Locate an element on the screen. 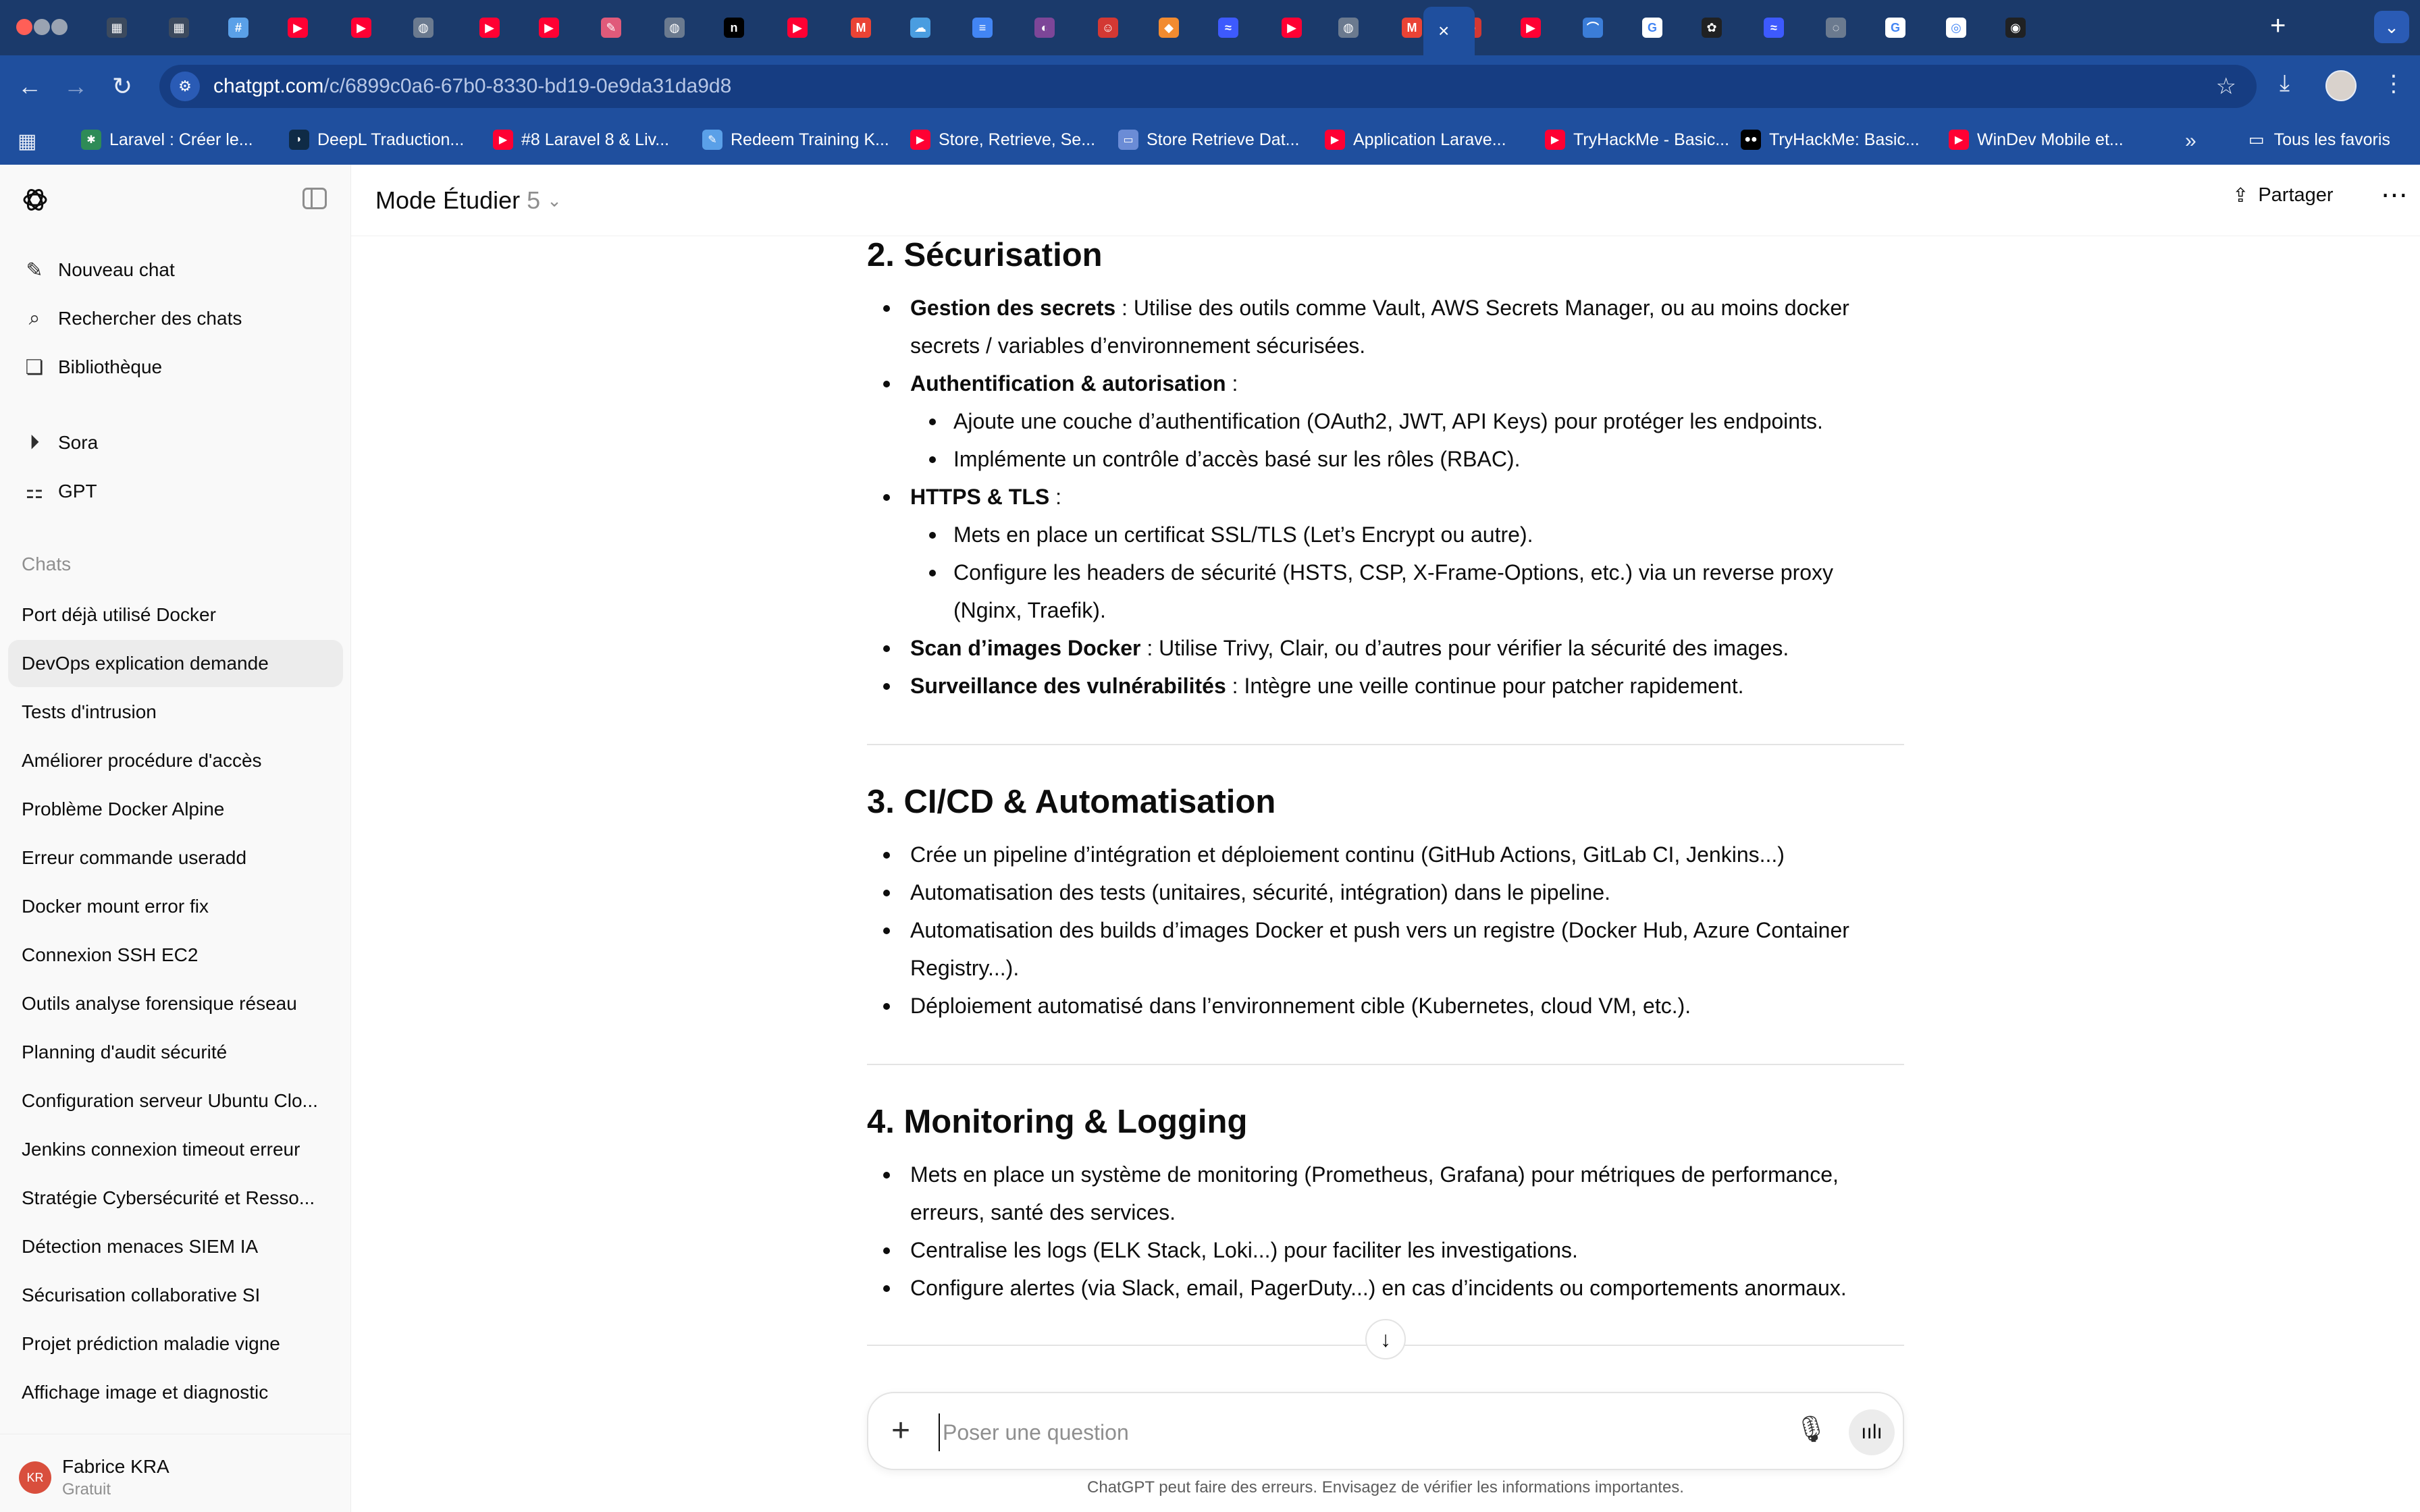  user-menu: KR Fabrice KRA Gratuit is located at coordinates (175, 1473).